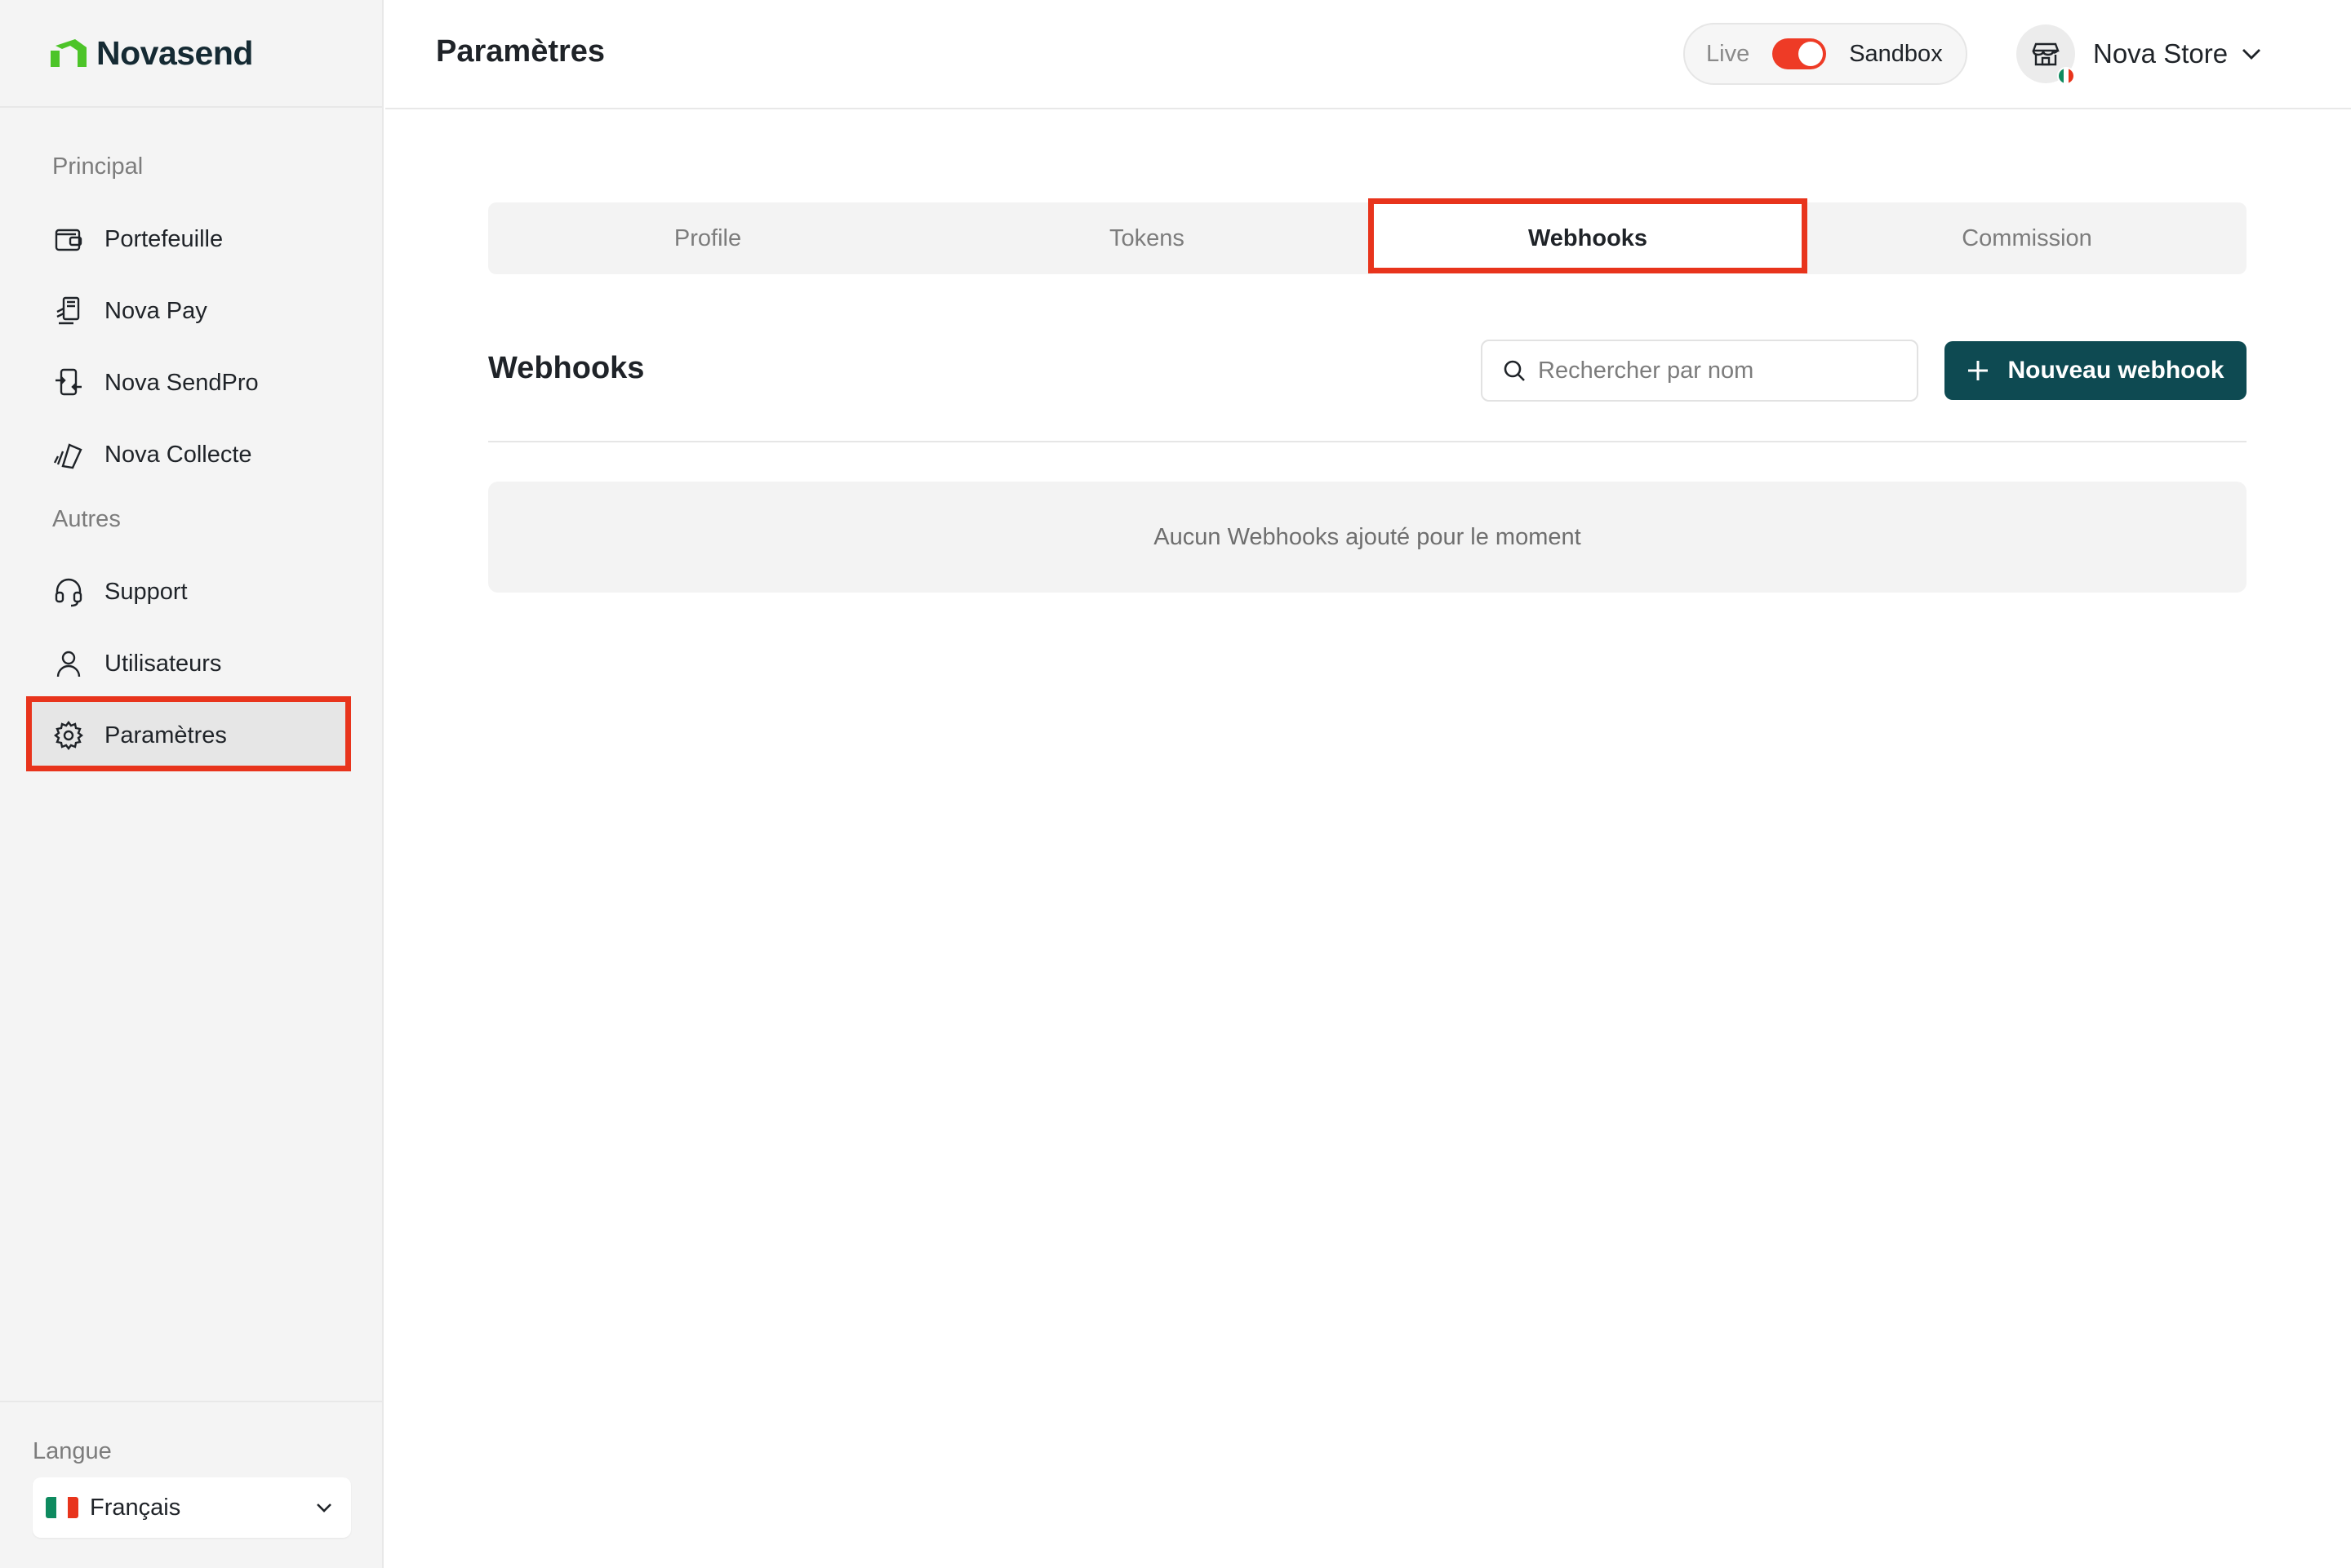 The image size is (2351, 1568). I want to click on settings-tabs: Profile Tokens Webhooks Commission, so click(1367, 238).